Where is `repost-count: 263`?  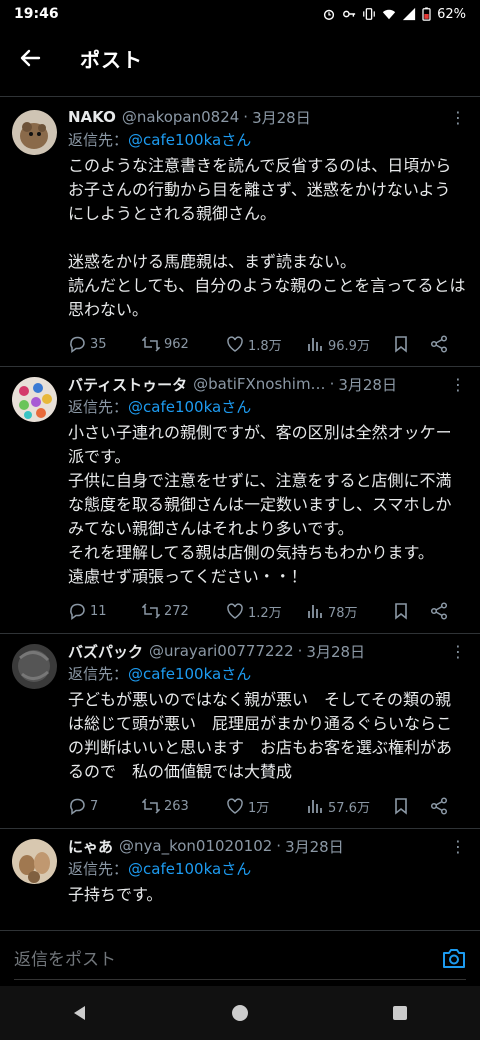
repost-count: 263 is located at coordinates (176, 806).